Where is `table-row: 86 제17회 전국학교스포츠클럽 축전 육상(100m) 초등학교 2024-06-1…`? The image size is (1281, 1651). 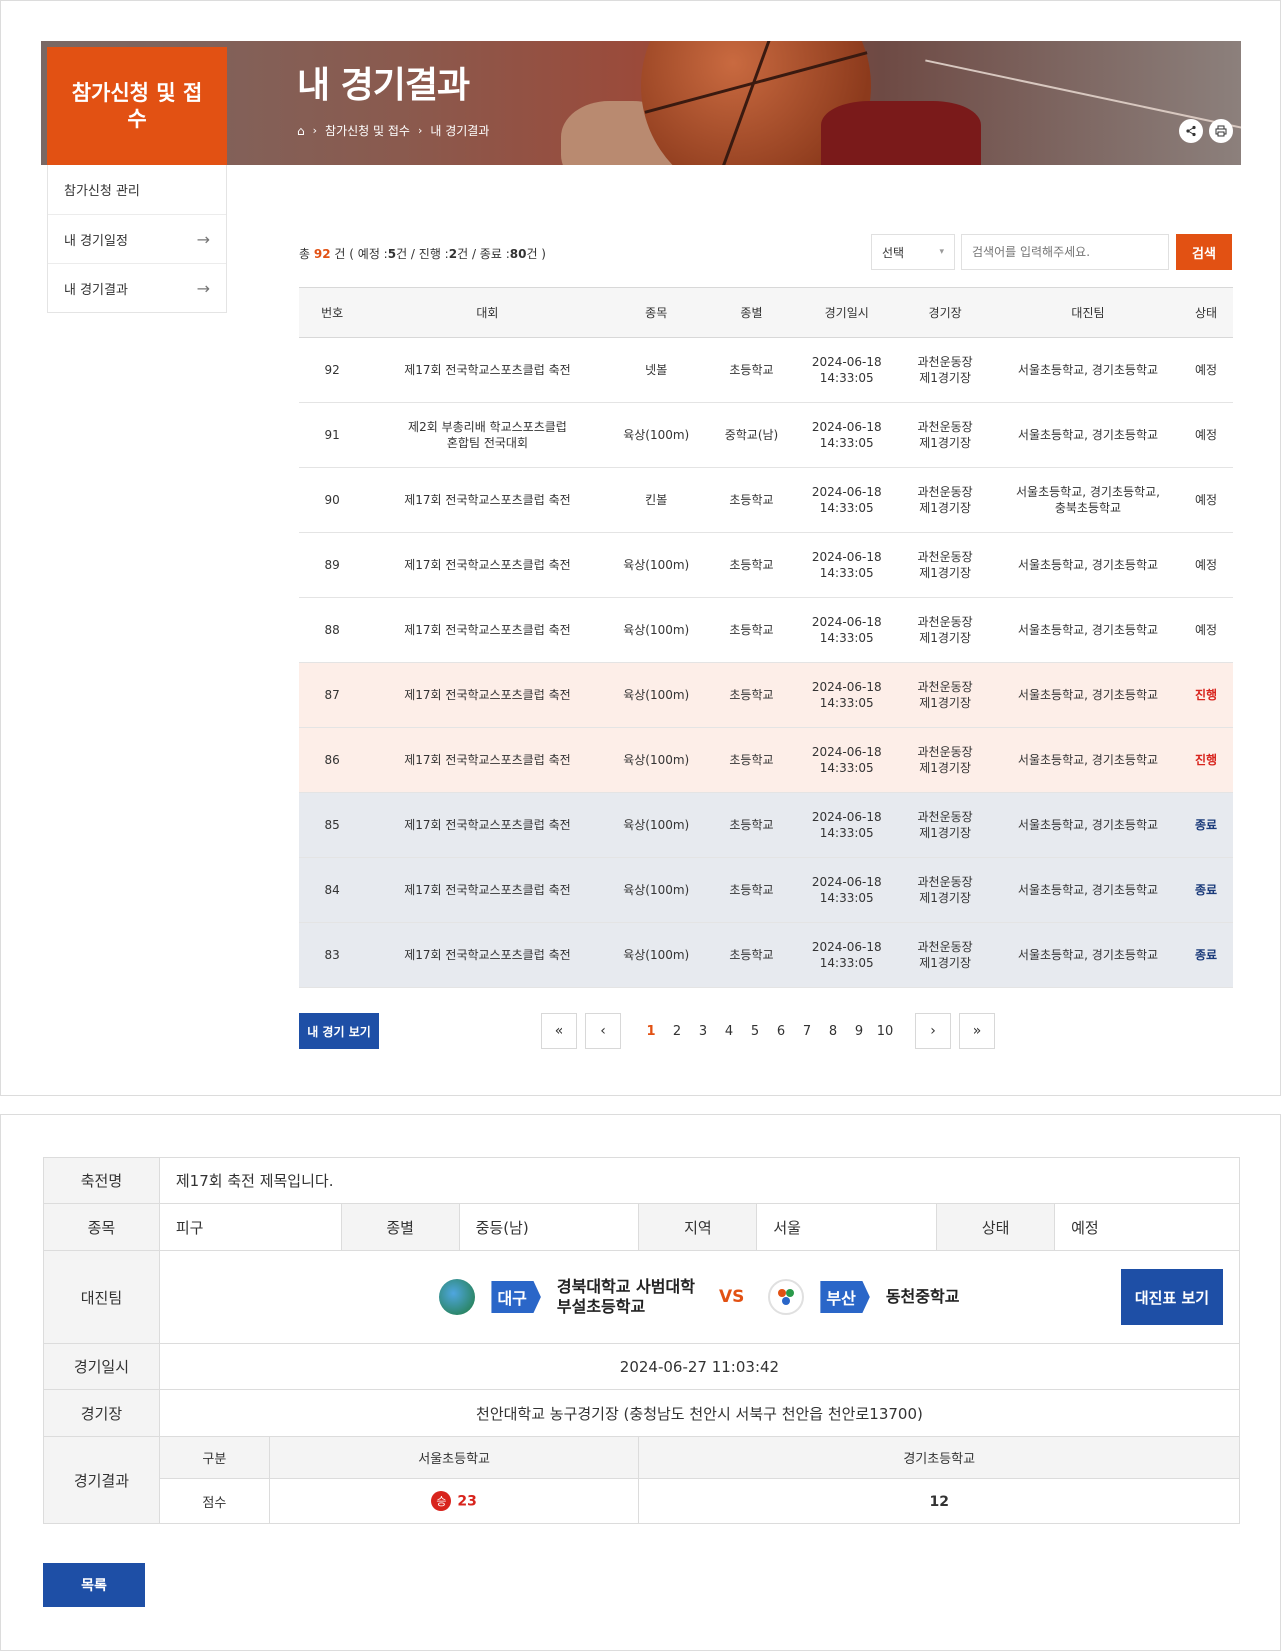 table-row: 86 제17회 전국학교스포츠클럽 축전 육상(100m) 초등학교 2024-06-1… is located at coordinates (766, 760).